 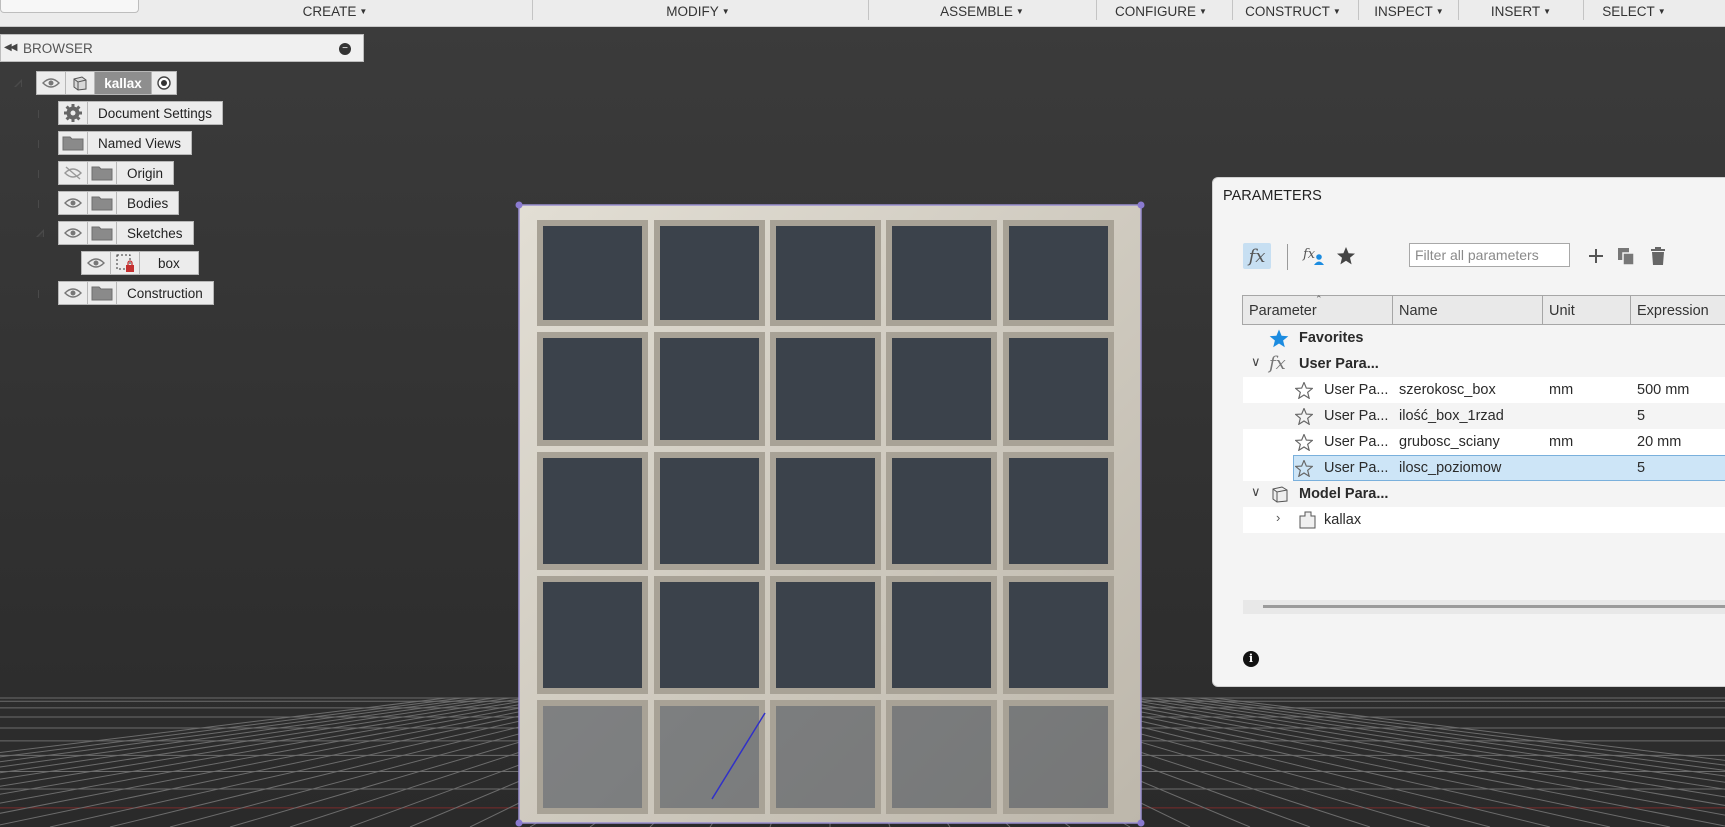 What do you see at coordinates (69, 6) in the screenshot?
I see `toolbar-tab` at bounding box center [69, 6].